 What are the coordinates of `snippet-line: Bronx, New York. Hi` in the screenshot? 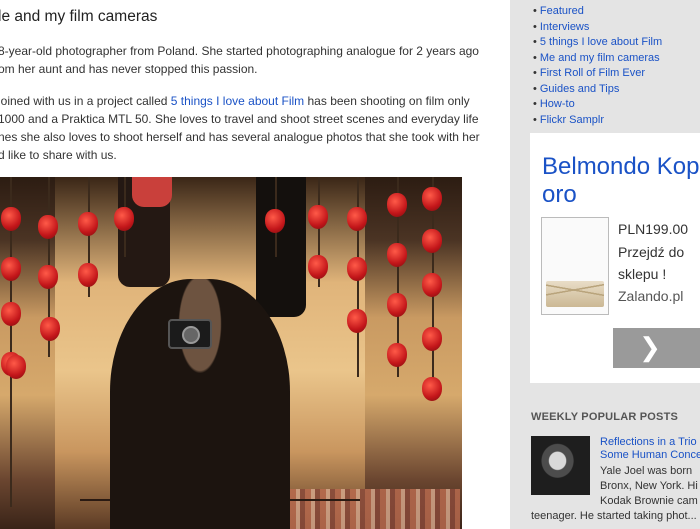 It's located at (649, 486).